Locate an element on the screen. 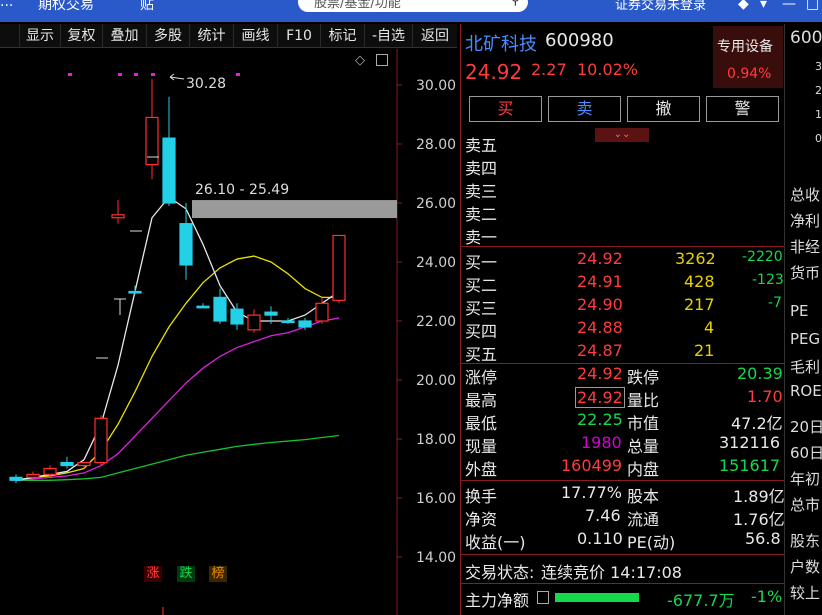  buy-level-price: 24.88 is located at coordinates (600, 327).